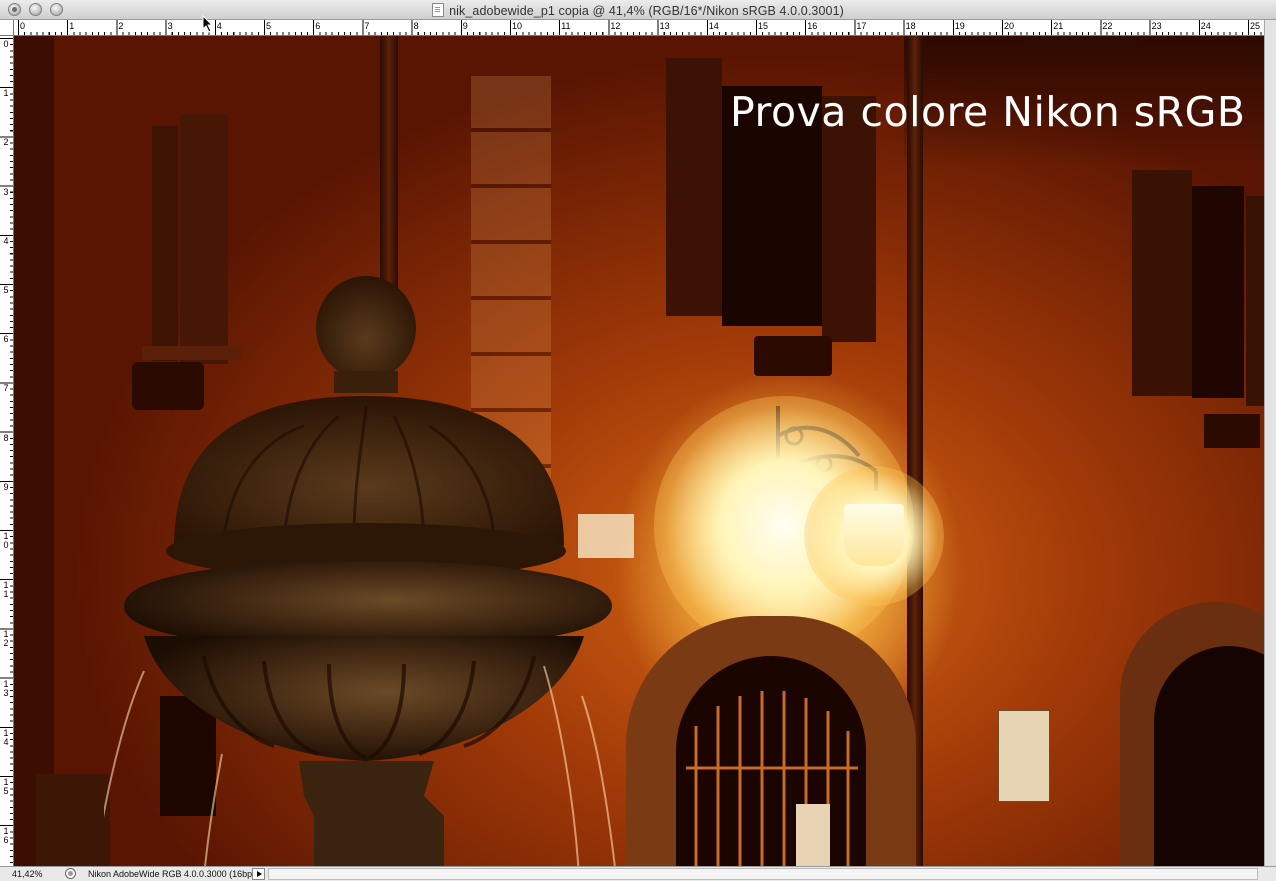 This screenshot has width=1276, height=881. I want to click on ruler-left-label: 6, so click(6, 339).